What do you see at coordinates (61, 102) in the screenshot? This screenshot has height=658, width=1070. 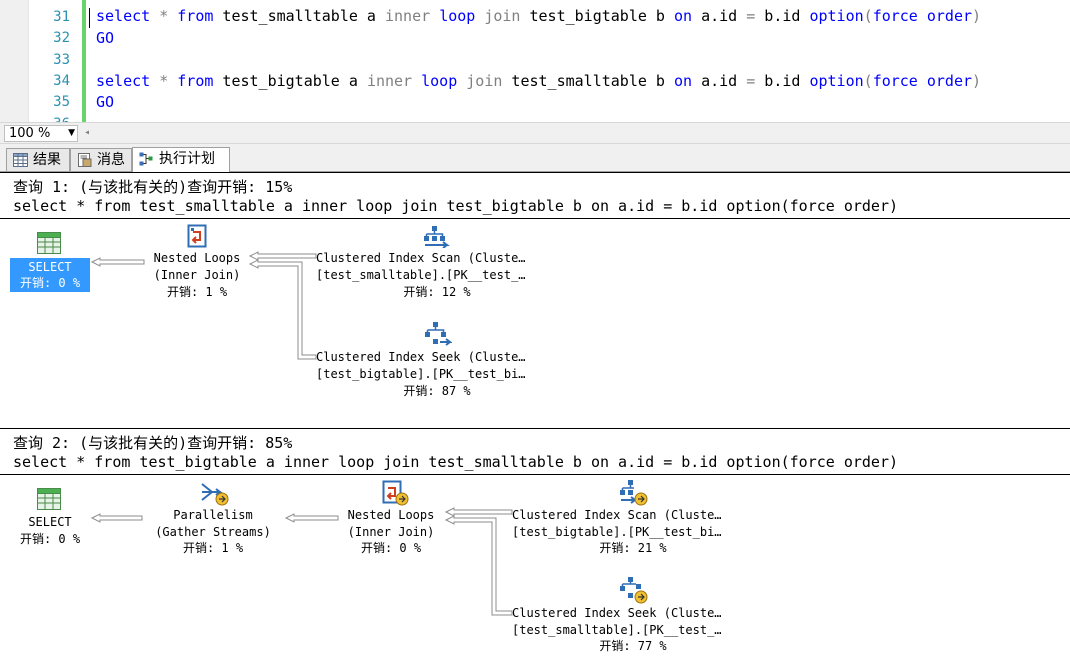 I see `line-number: 35` at bounding box center [61, 102].